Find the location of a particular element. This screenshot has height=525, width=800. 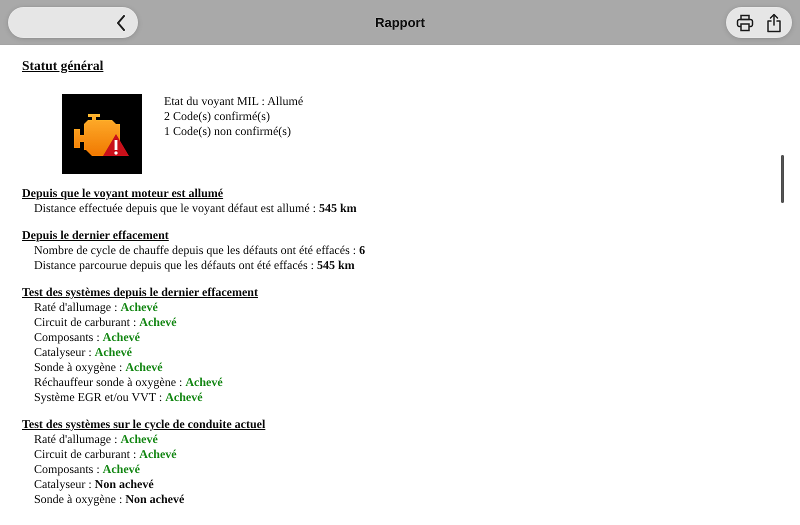

section-heading: Test des systèmes sur le cycle de conduite actuel is located at coordinates (144, 424).